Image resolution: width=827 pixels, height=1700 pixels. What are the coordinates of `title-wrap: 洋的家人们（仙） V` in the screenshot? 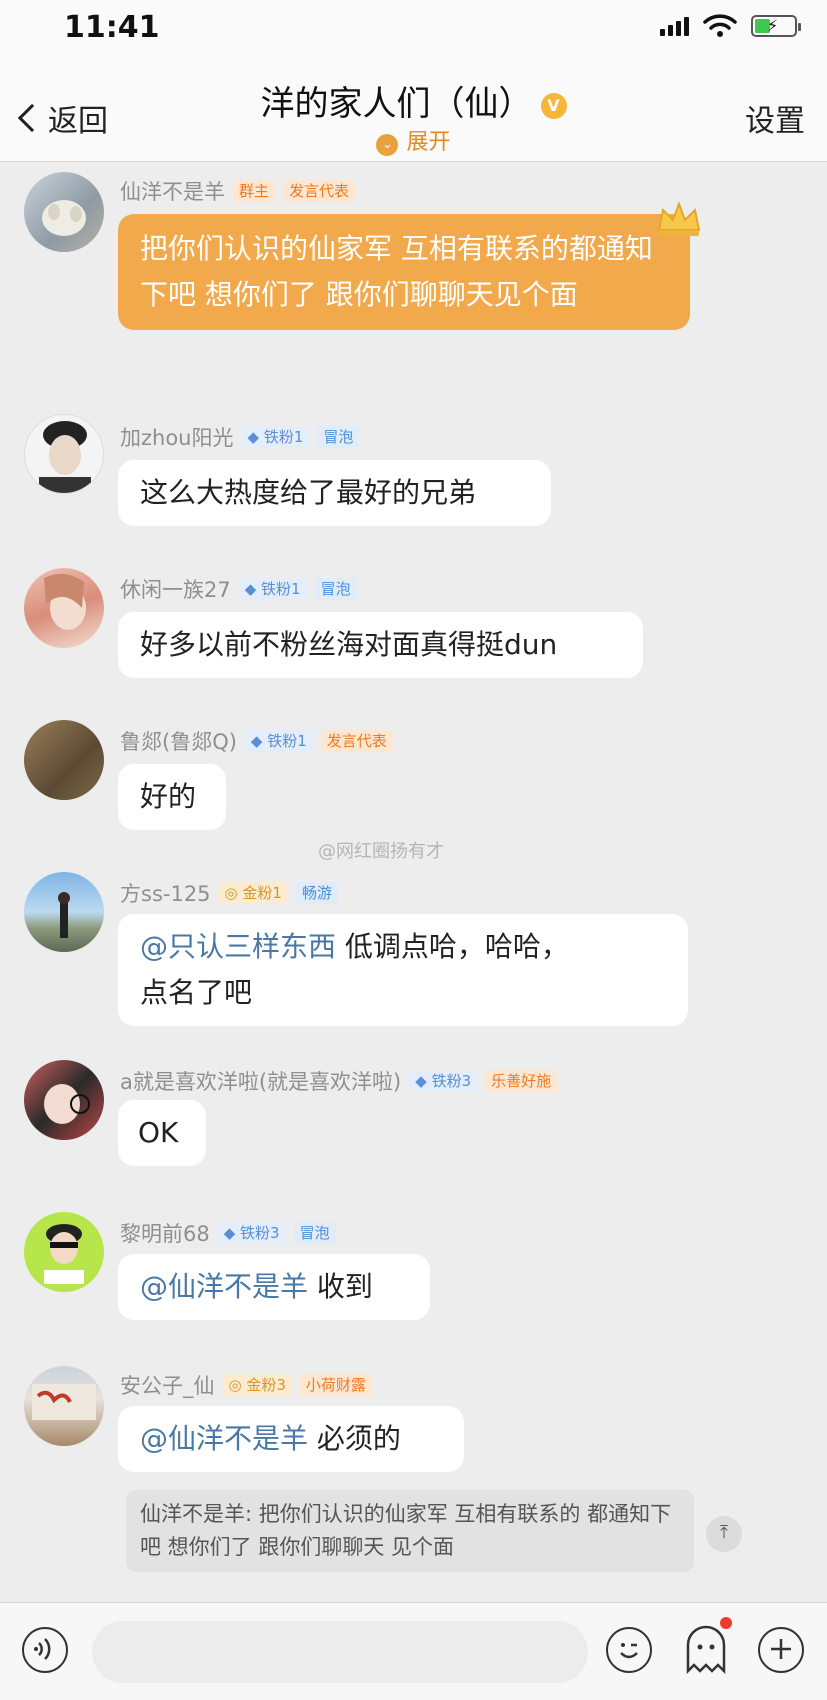 It's located at (413, 100).